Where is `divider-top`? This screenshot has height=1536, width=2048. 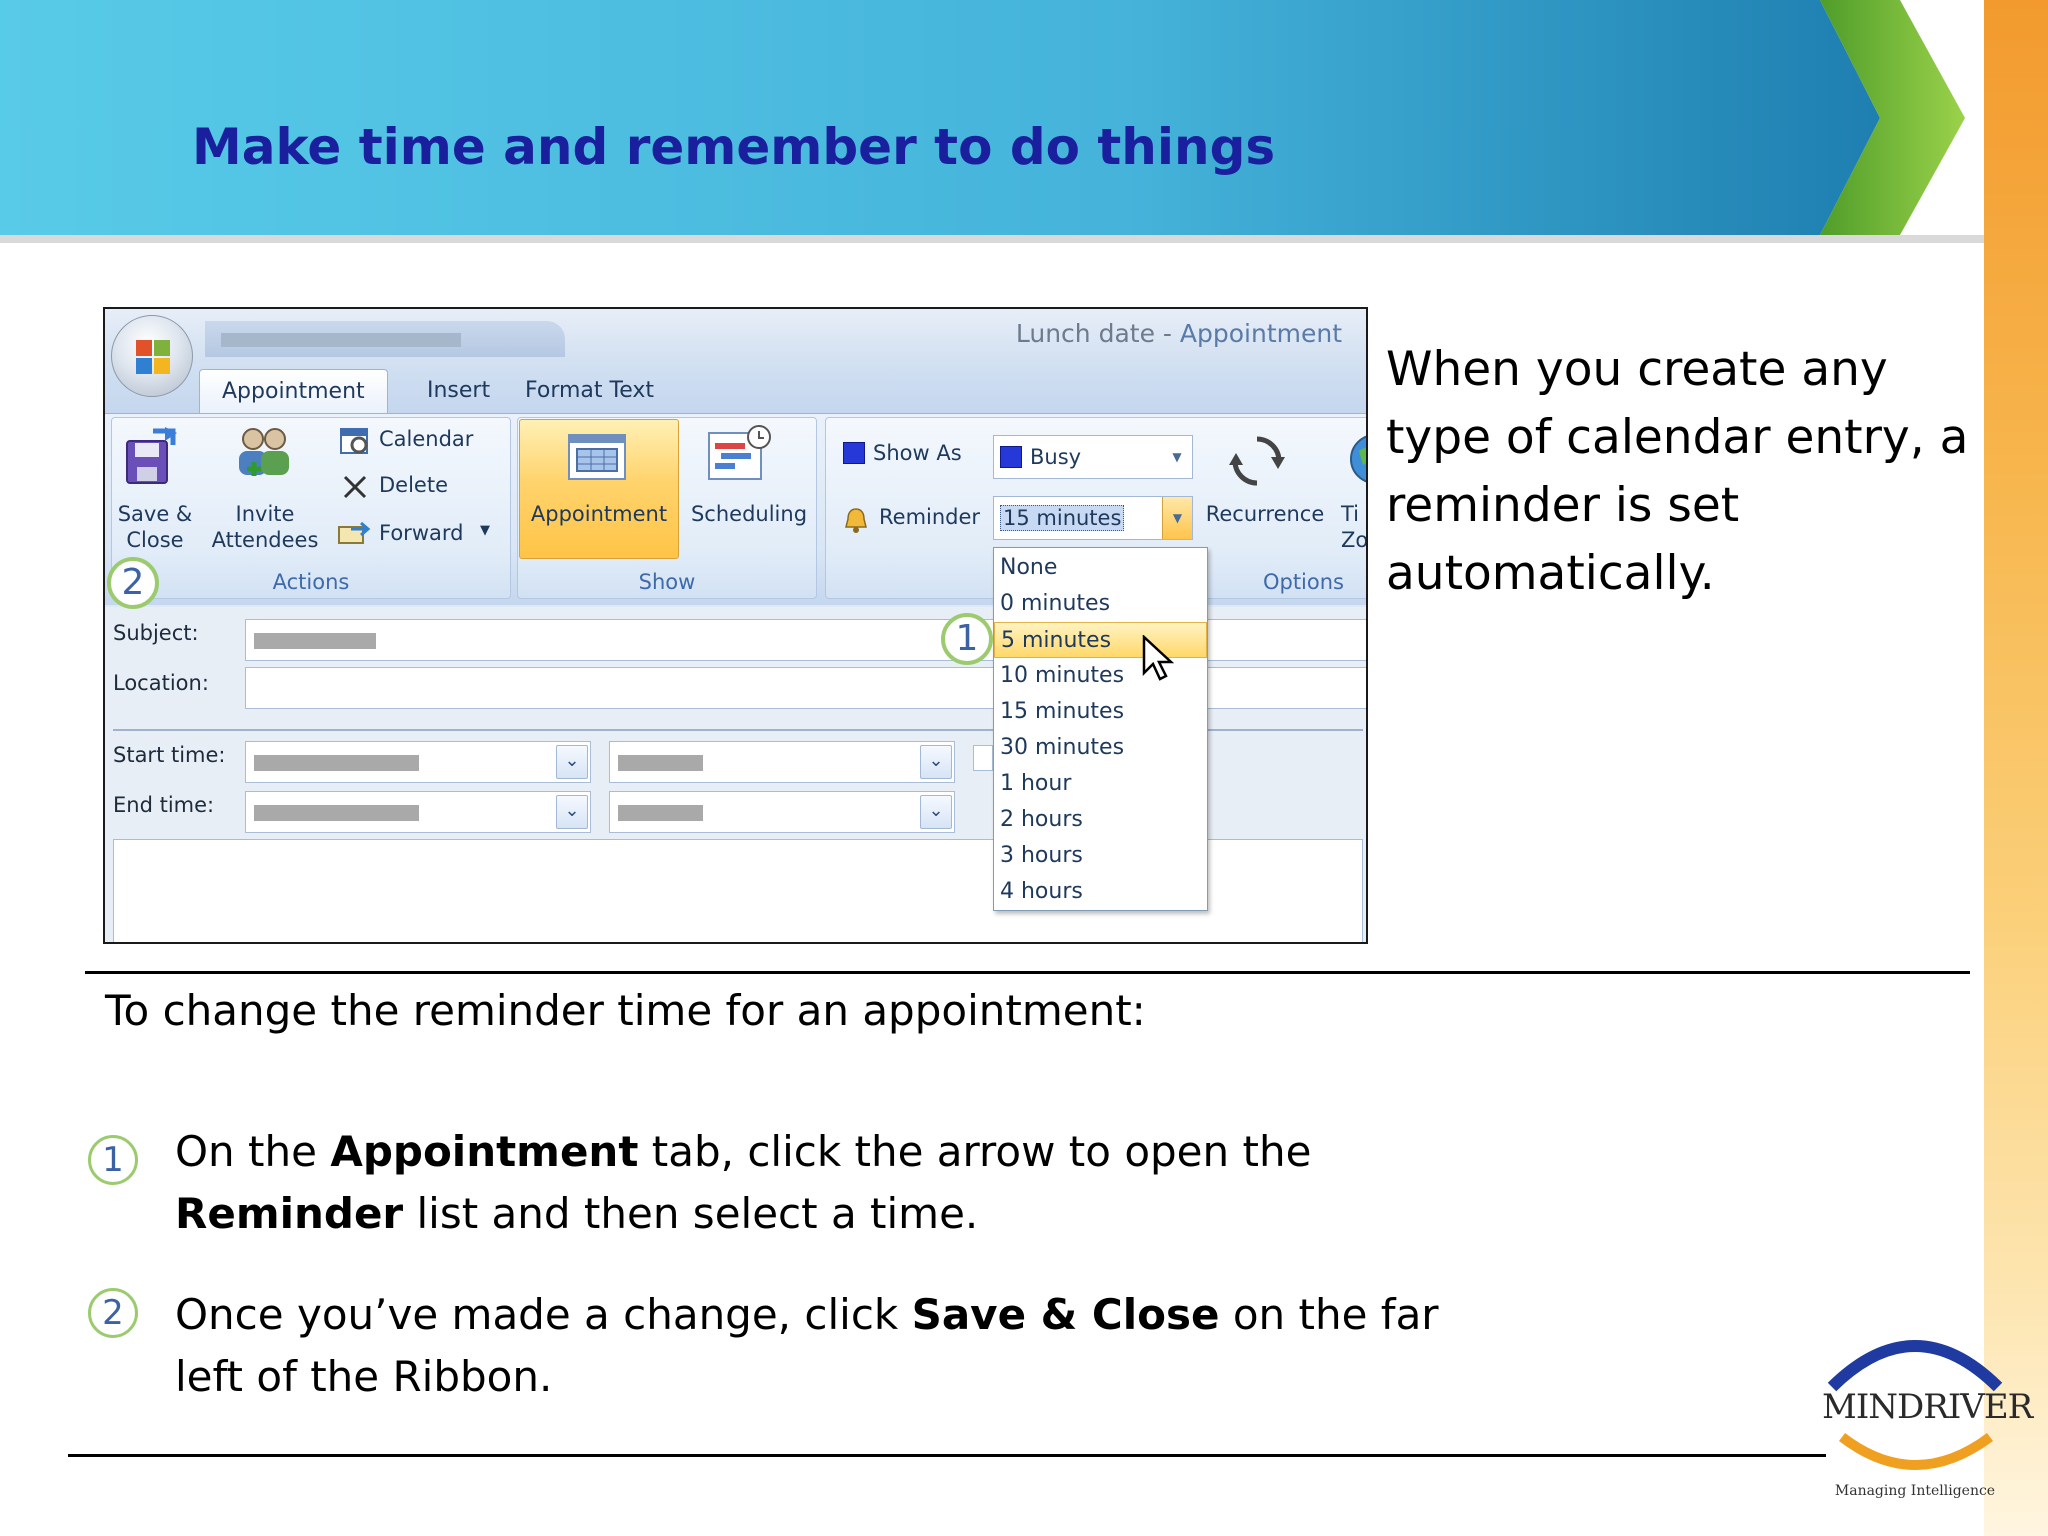 divider-top is located at coordinates (1027, 972).